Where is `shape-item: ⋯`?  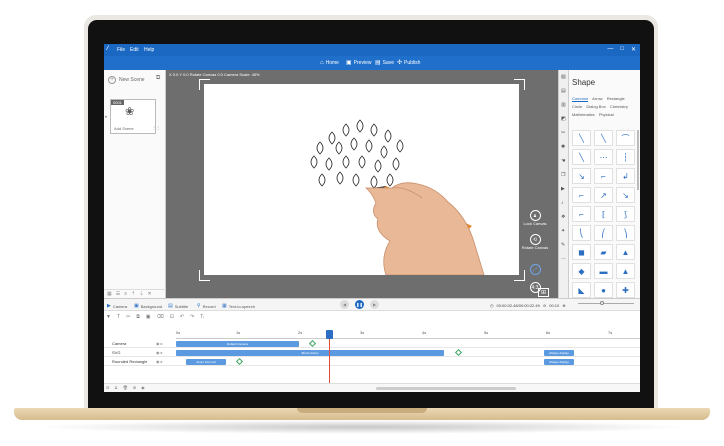 shape-item: ⋯ is located at coordinates (603, 157).